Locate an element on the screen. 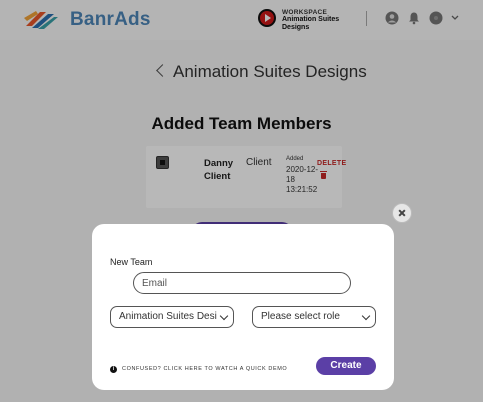  email-field is located at coordinates (242, 283).